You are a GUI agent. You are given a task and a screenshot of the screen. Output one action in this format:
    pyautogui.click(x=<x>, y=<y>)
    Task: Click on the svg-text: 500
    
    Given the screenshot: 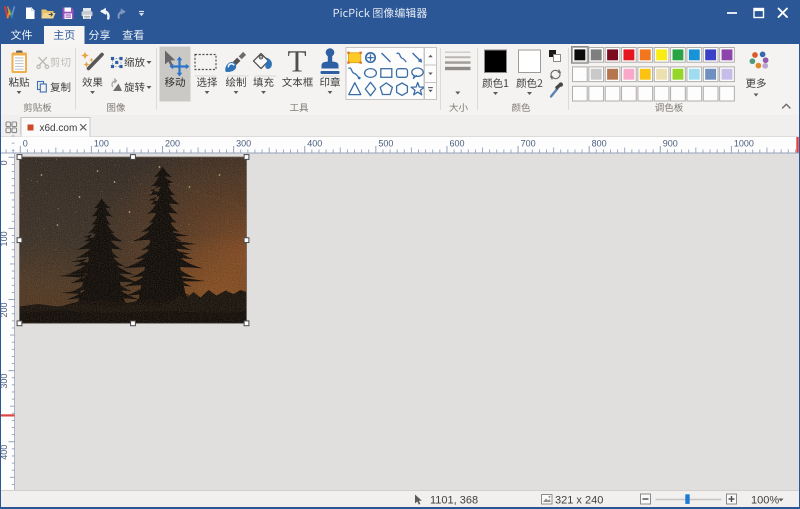 What is the action you would take?
    pyautogui.click(x=385, y=144)
    